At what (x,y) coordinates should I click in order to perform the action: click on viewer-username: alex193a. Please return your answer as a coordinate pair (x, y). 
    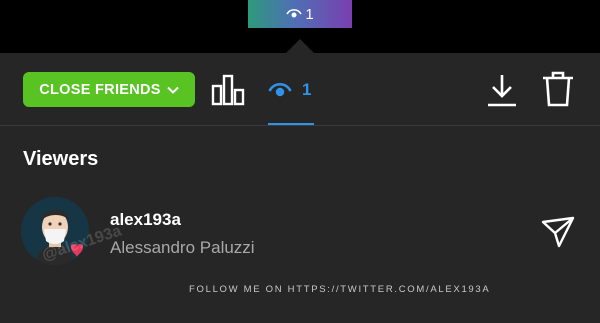
    Looking at the image, I should click on (145, 220).